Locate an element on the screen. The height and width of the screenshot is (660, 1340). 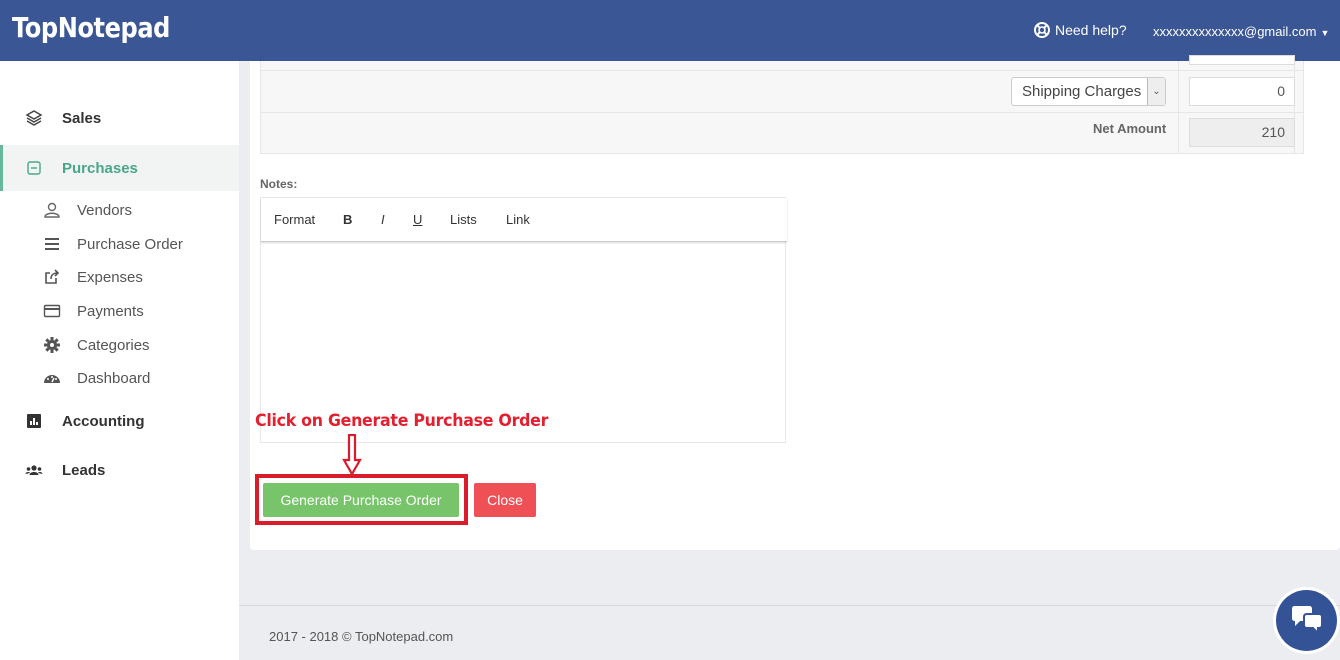
account-menu: xxxxxxxxxxxxxx@gmail.com ▼ is located at coordinates (1241, 31).